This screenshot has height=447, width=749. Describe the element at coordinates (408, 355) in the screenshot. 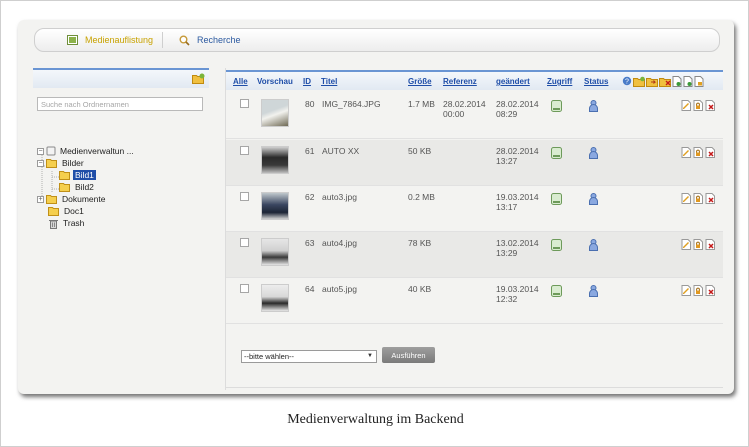

I see `execute-button: Ausführen` at that location.